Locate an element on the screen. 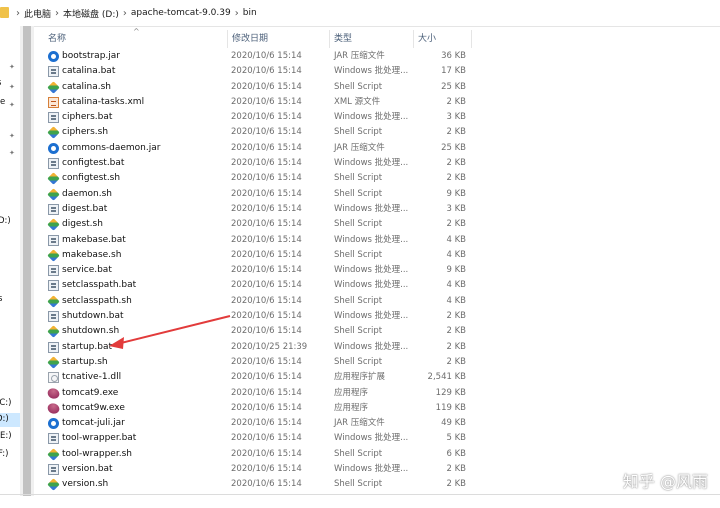 This screenshot has width=720, height=508. nav-item-drive-d-selected: D:) is located at coordinates (10, 419).